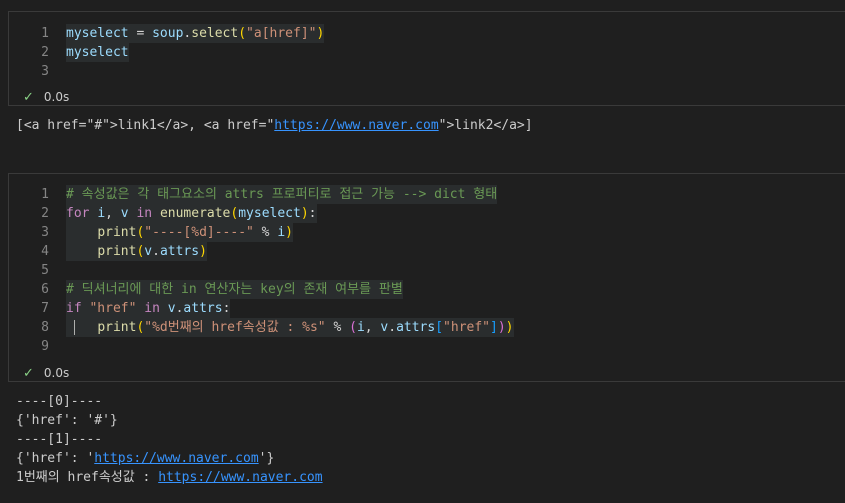  Describe the element at coordinates (56, 97) in the screenshot. I see `cell-1-exec-time: 0.0s` at that location.